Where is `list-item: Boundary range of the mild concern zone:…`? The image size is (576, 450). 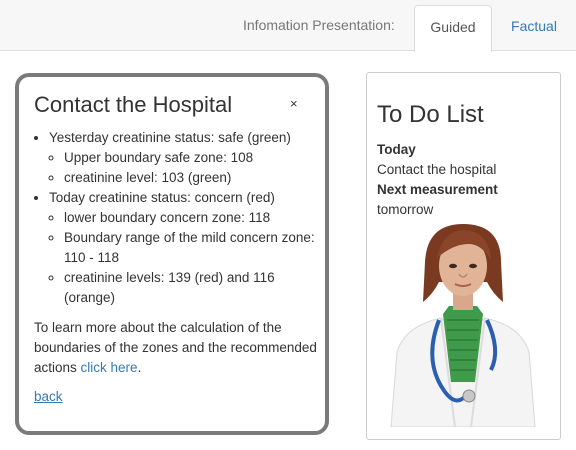 list-item: Boundary range of the mild concern zone:… is located at coordinates (194, 248).